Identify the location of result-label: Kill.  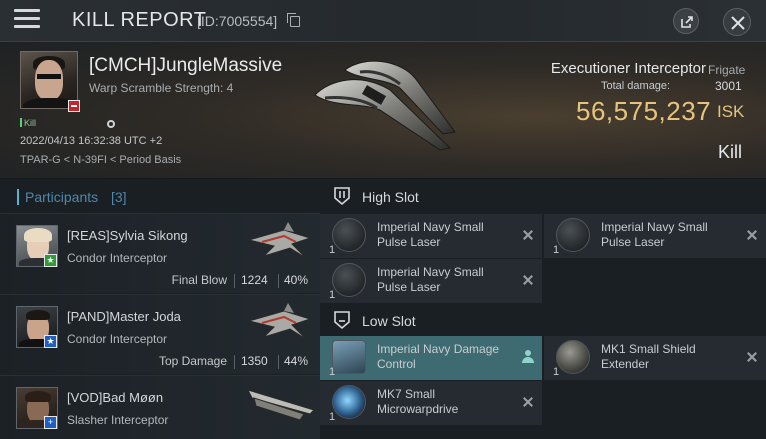
(730, 152).